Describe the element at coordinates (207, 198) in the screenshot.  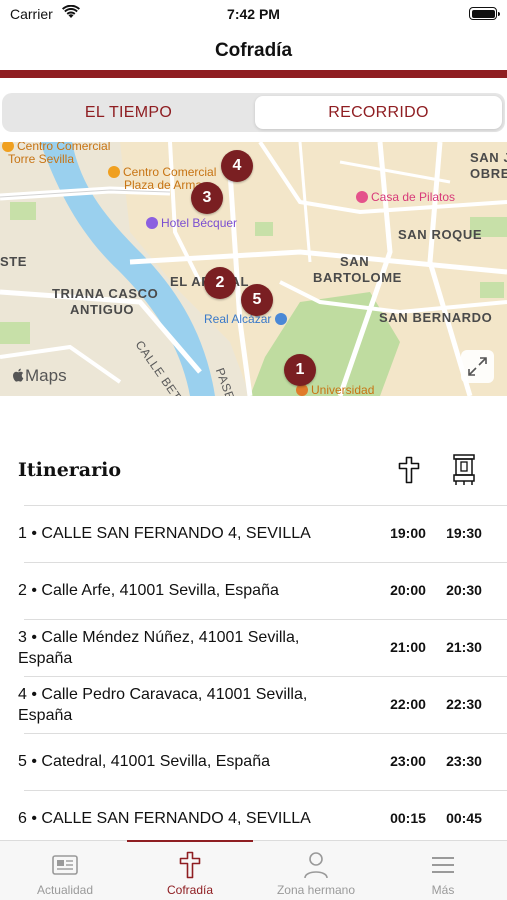
I see `route-pin-3: 3` at that location.